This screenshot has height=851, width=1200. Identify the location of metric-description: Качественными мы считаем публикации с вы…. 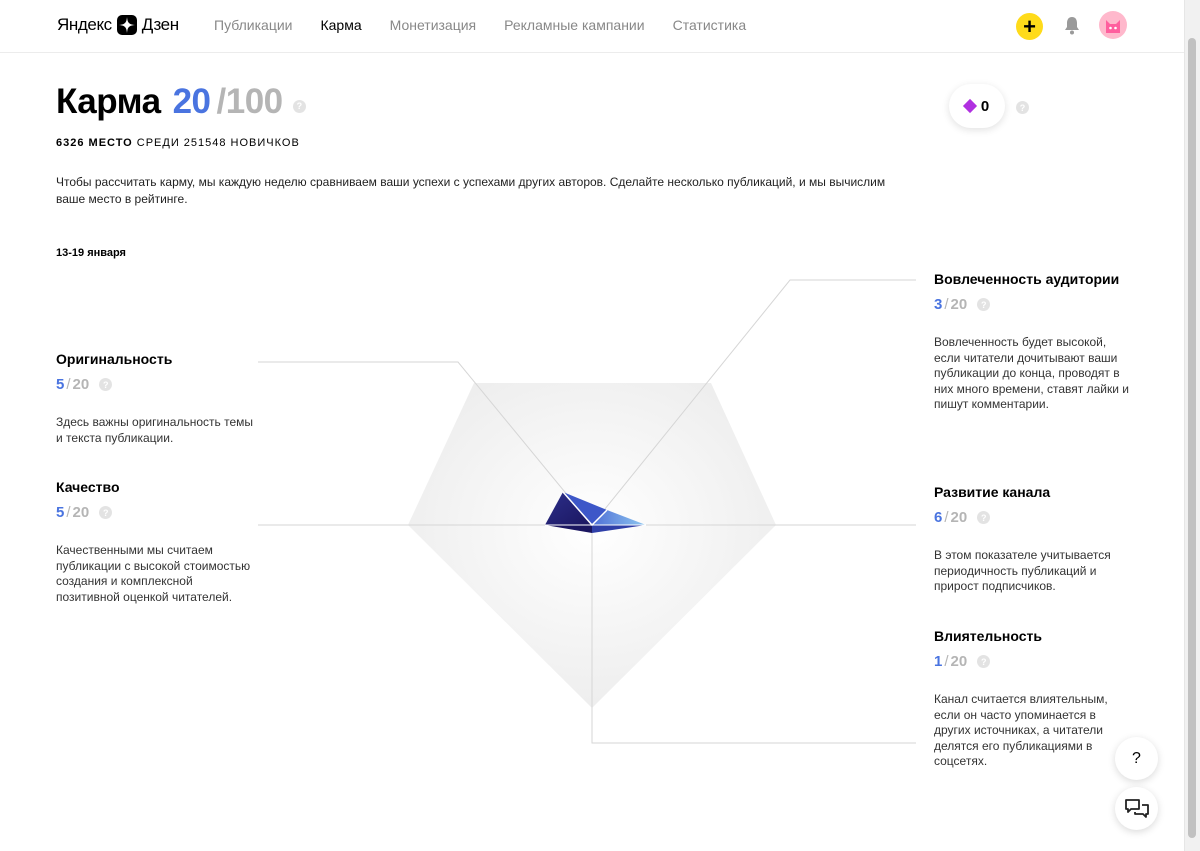
(153, 573).